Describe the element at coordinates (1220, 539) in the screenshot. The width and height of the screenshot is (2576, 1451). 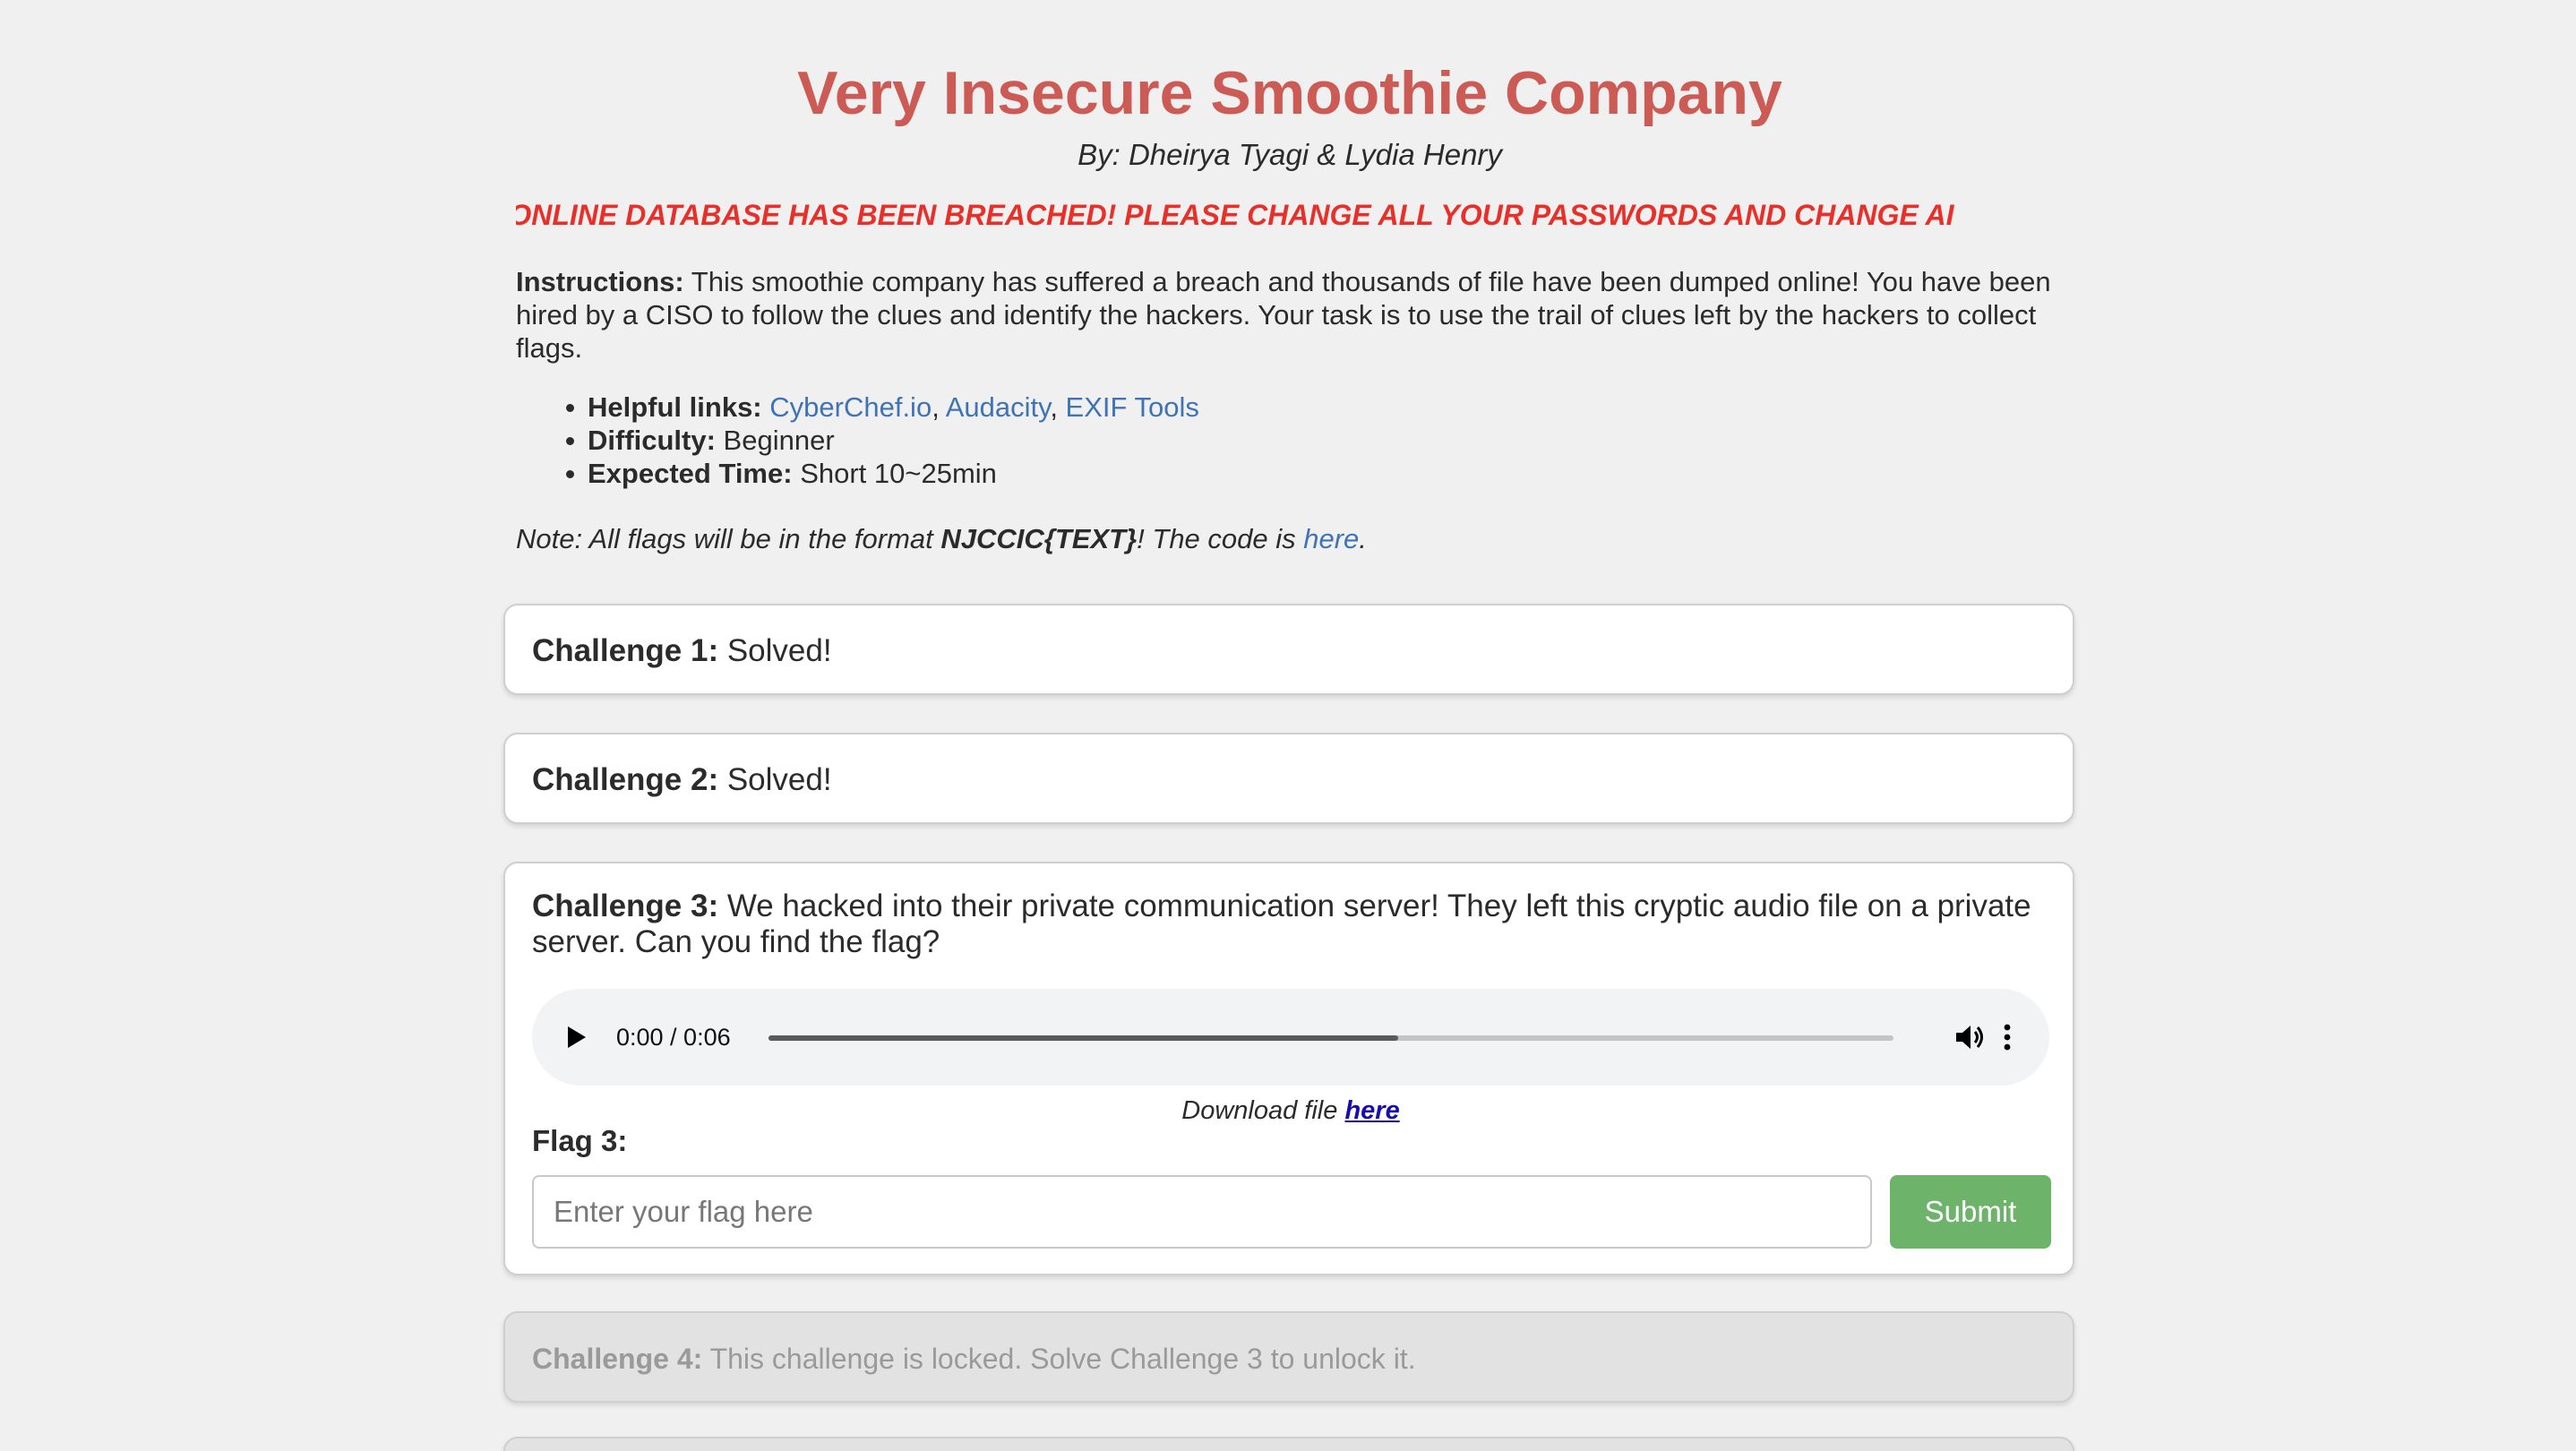
I see `note-middle: ! The code is` at that location.